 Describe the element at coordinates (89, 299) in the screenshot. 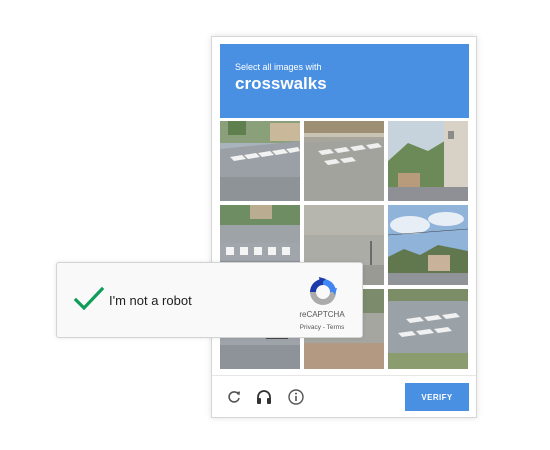

I see `checkmark-icon` at that location.